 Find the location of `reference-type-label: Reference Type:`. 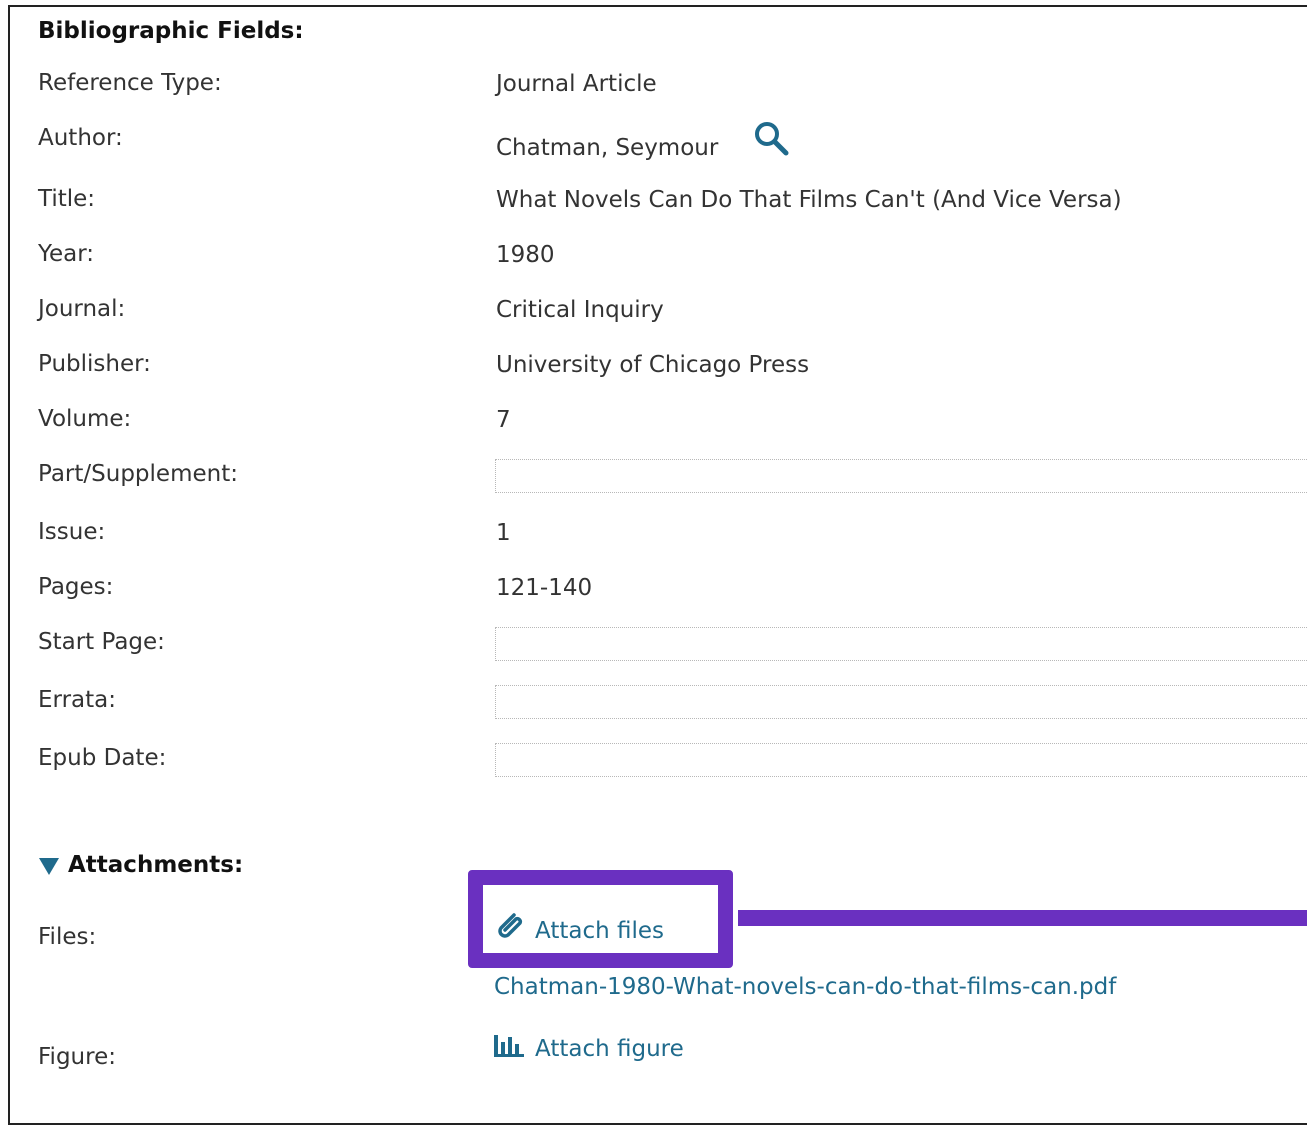

reference-type-label: Reference Type: is located at coordinates (130, 83).